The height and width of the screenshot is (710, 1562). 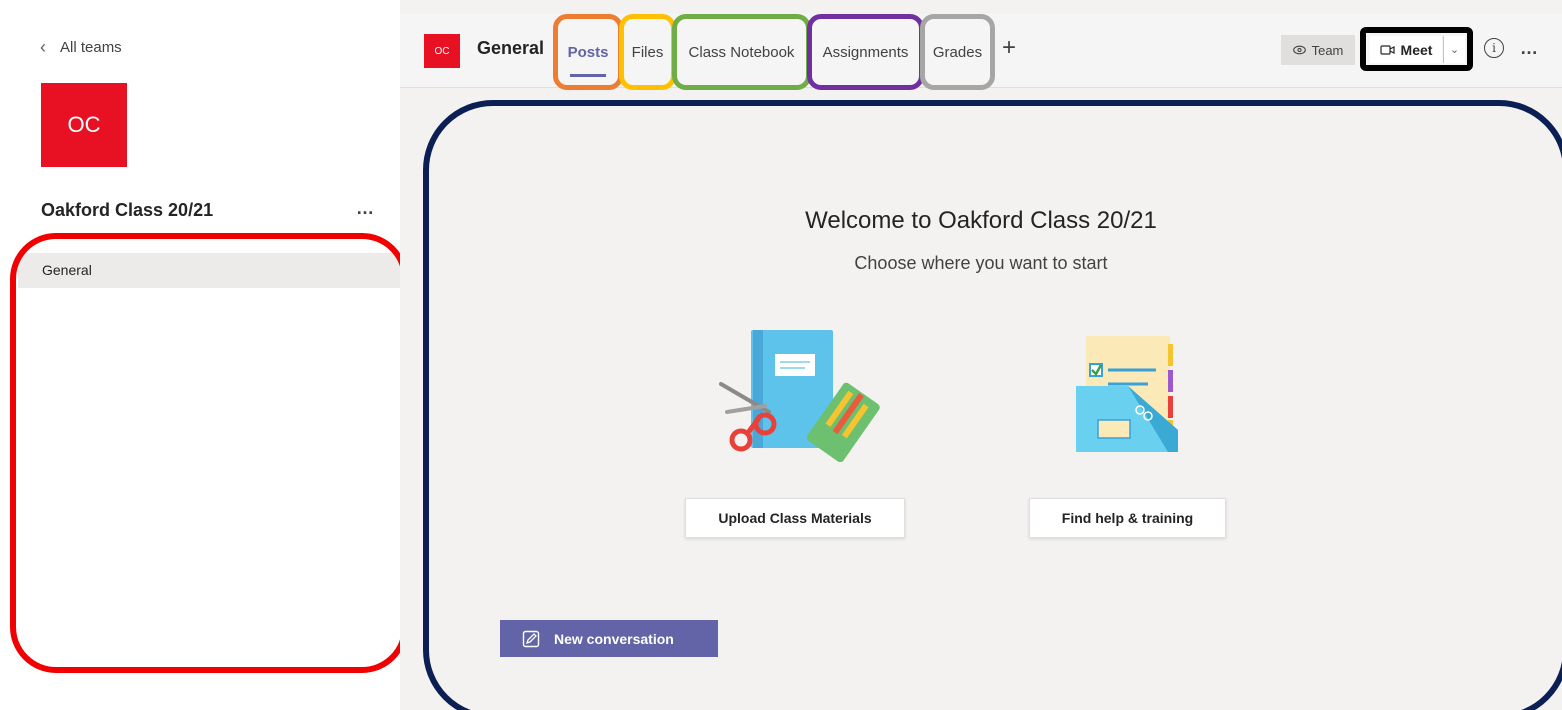 I want to click on welcome-title: Welcome to Oakford Class 20/21, so click(x=981, y=220).